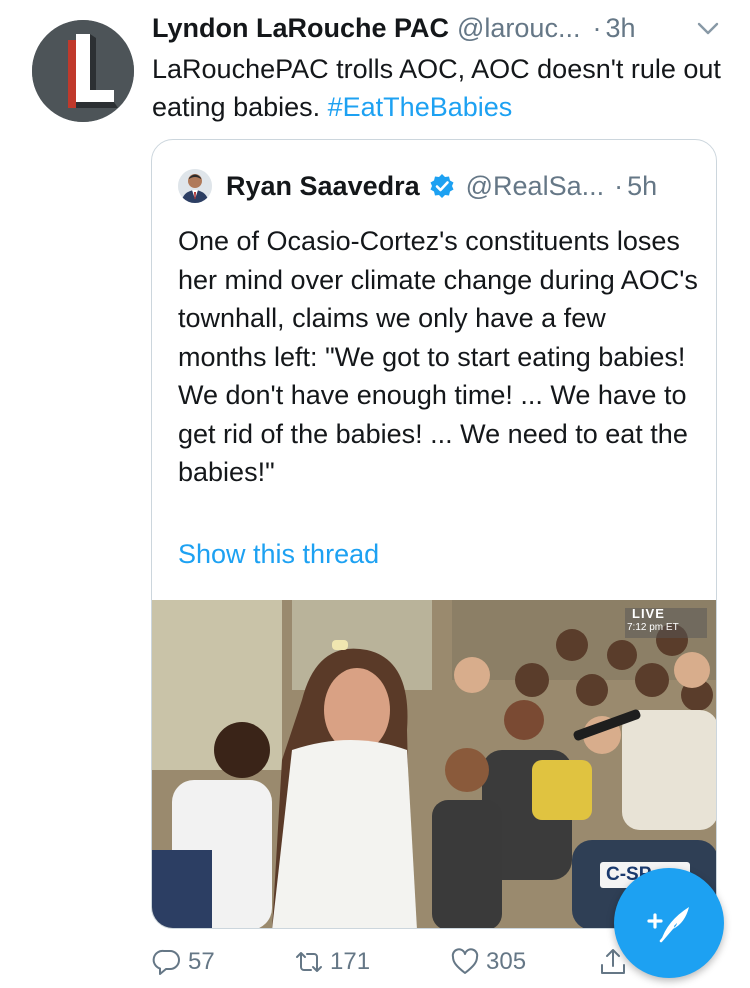 Image resolution: width=750 pixels, height=988 pixels. Describe the element at coordinates (309, 962) in the screenshot. I see `retweet-icon` at that location.